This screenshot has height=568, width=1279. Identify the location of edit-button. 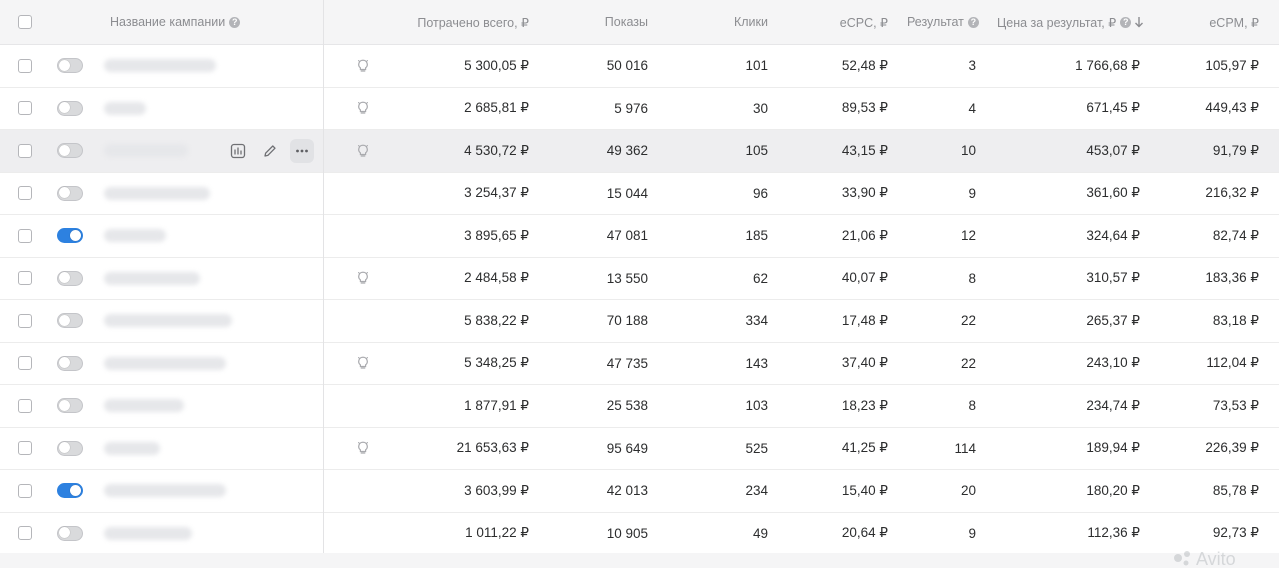
(270, 151).